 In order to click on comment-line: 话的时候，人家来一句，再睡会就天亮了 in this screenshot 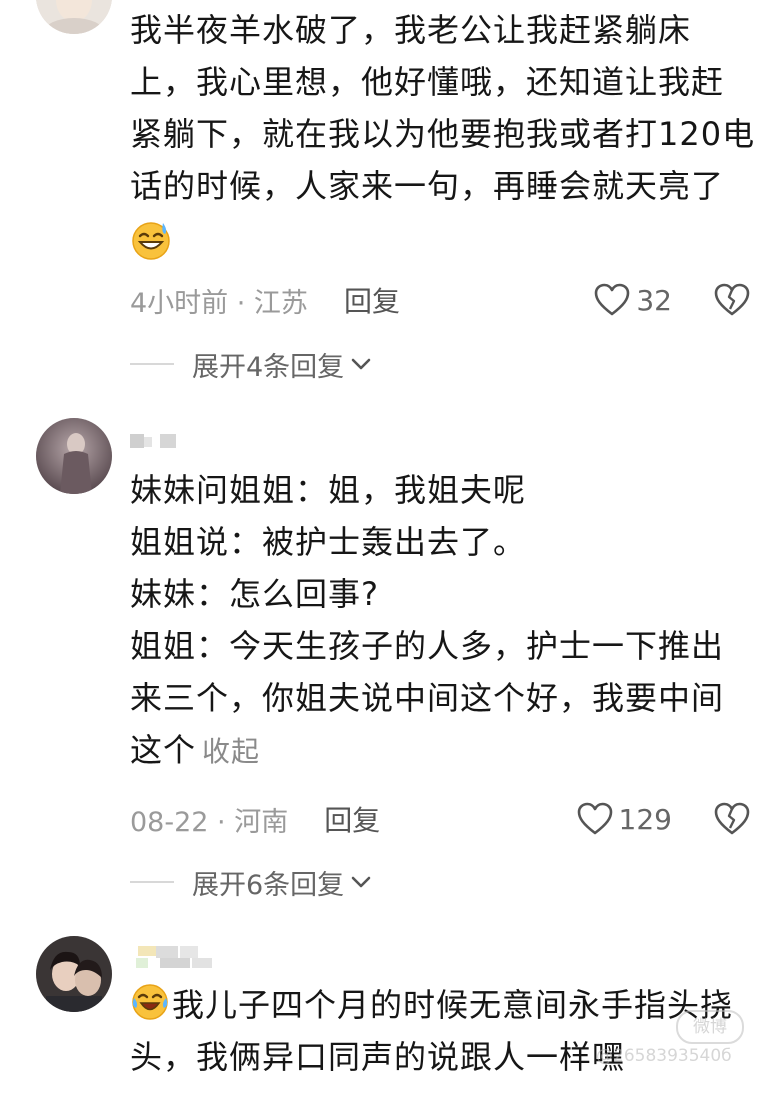, I will do `click(427, 186)`.